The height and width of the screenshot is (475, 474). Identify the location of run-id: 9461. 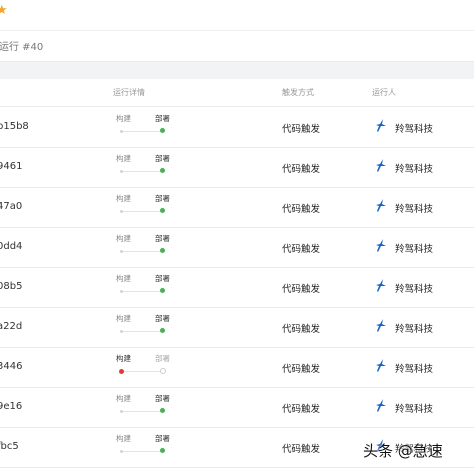
(11, 166).